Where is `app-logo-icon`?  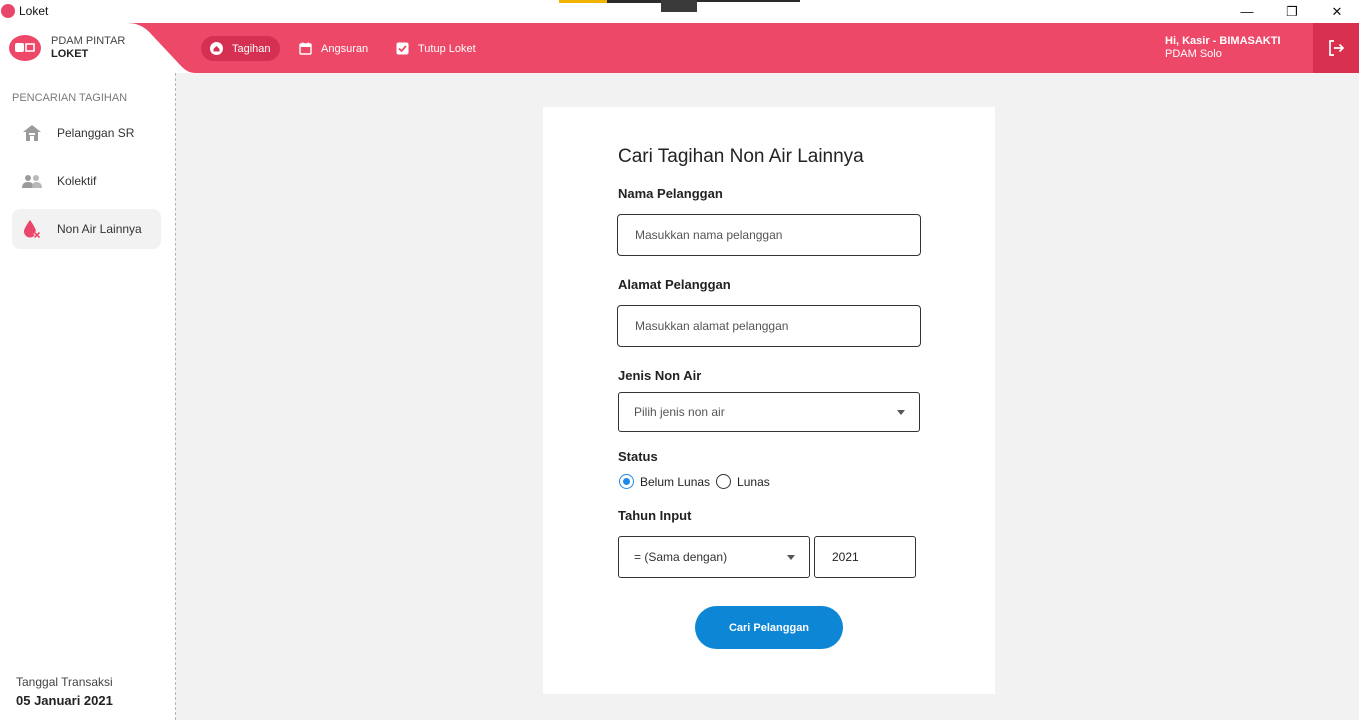 app-logo-icon is located at coordinates (8, 11).